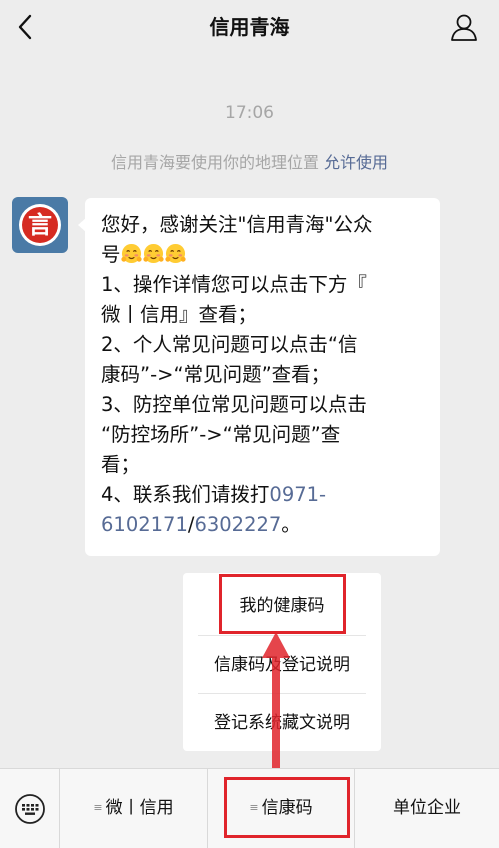 This screenshot has width=499, height=848. I want to click on tab-wei-credit: ≡ 微丨信用, so click(134, 808).